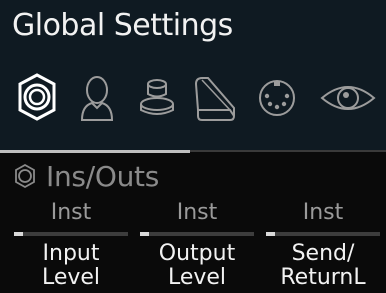 The width and height of the screenshot is (386, 293). I want to click on expression-pedal-icon, so click(215, 98).